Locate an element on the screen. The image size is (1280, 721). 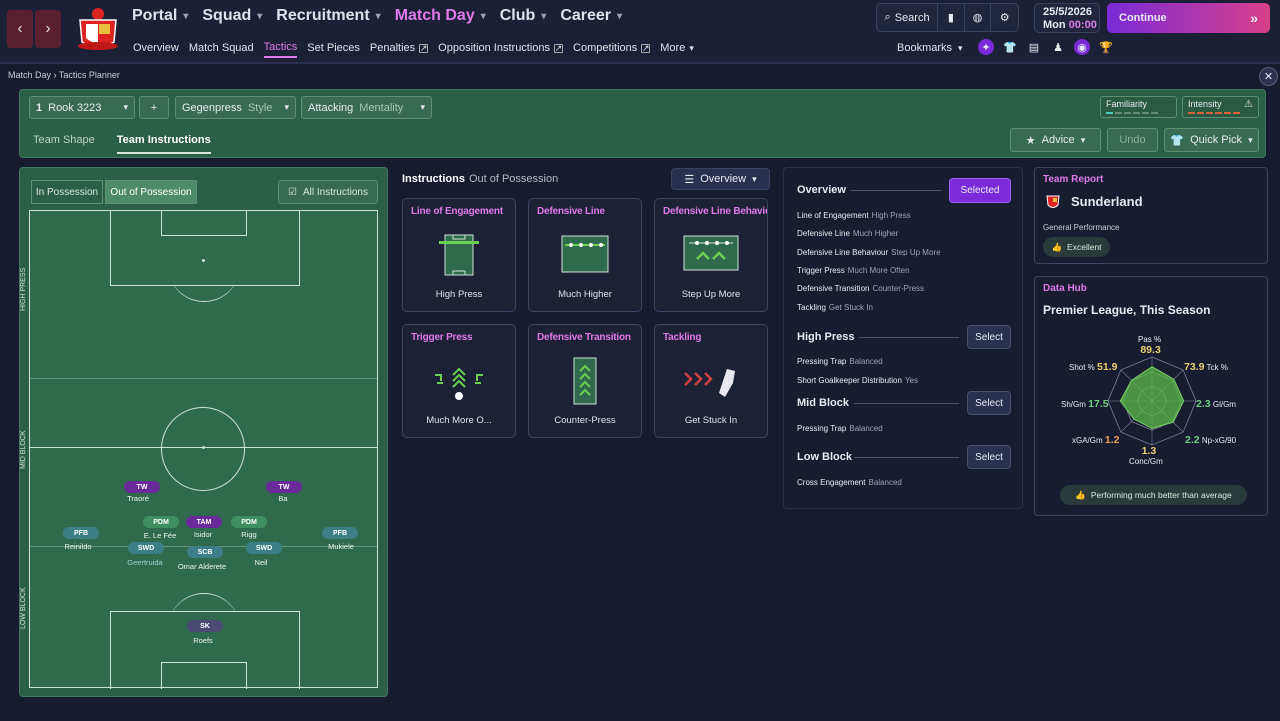
external-link-icon: ↗ is located at coordinates (559, 47).